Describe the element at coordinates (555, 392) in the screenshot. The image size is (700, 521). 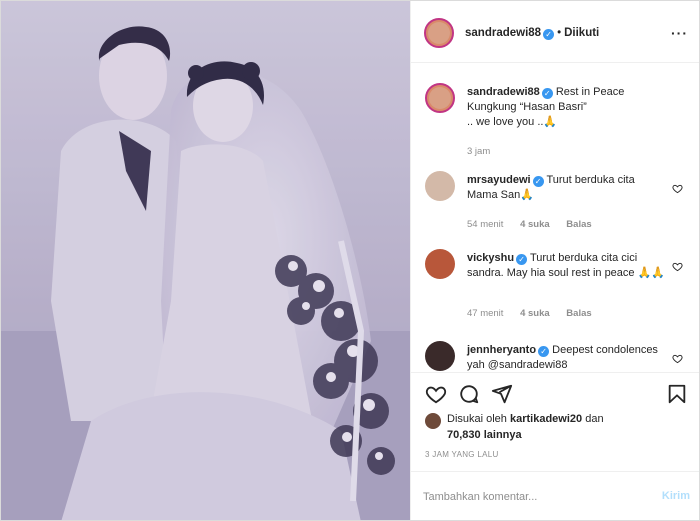
I see `action-bar` at that location.